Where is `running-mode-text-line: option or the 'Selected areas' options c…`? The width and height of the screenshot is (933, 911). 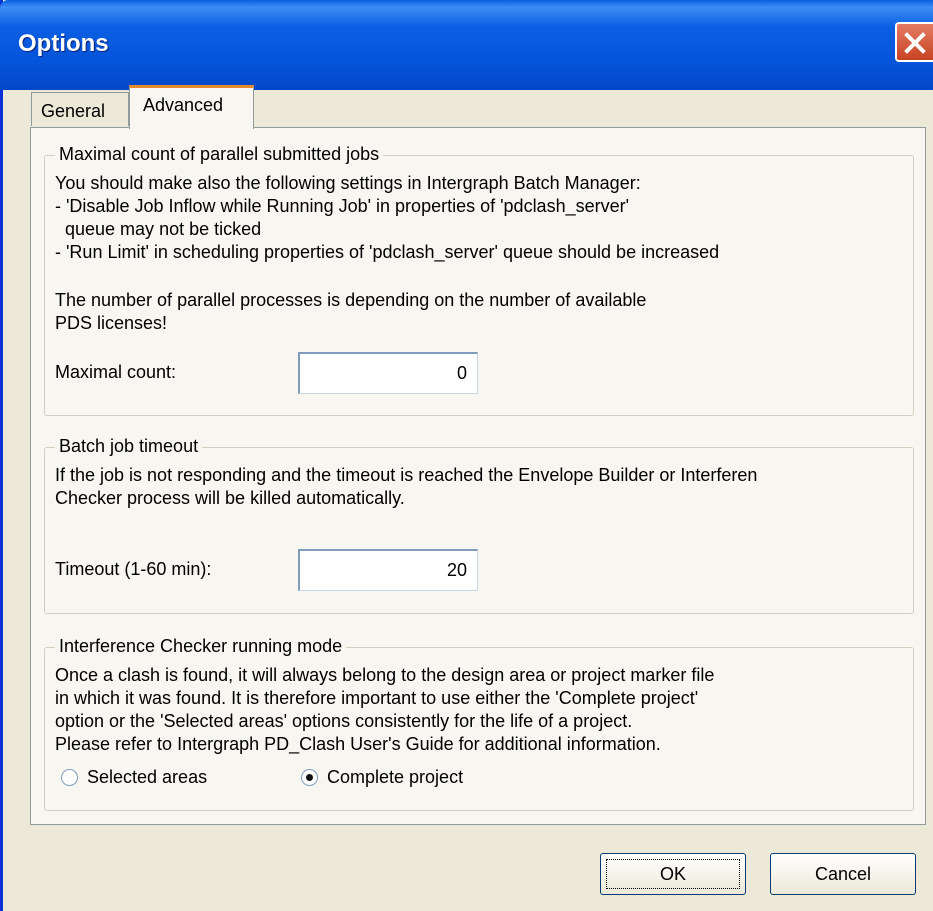
running-mode-text-line: option or the 'Selected areas' options c… is located at coordinates (344, 721).